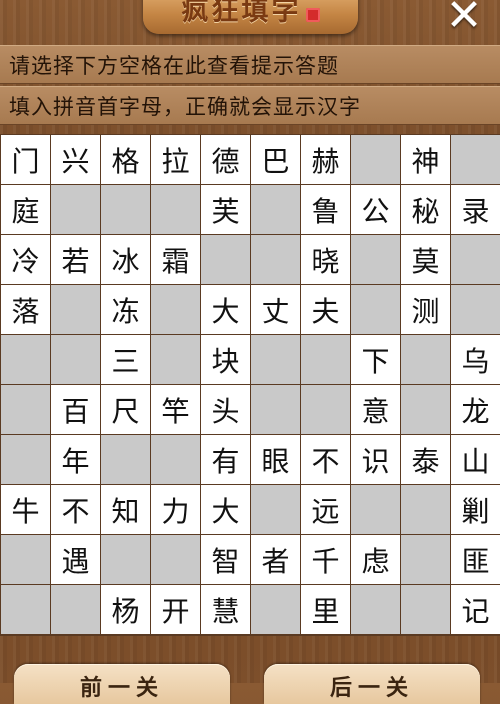  What do you see at coordinates (325, 309) in the screenshot?
I see `grid-cell: 夫` at bounding box center [325, 309].